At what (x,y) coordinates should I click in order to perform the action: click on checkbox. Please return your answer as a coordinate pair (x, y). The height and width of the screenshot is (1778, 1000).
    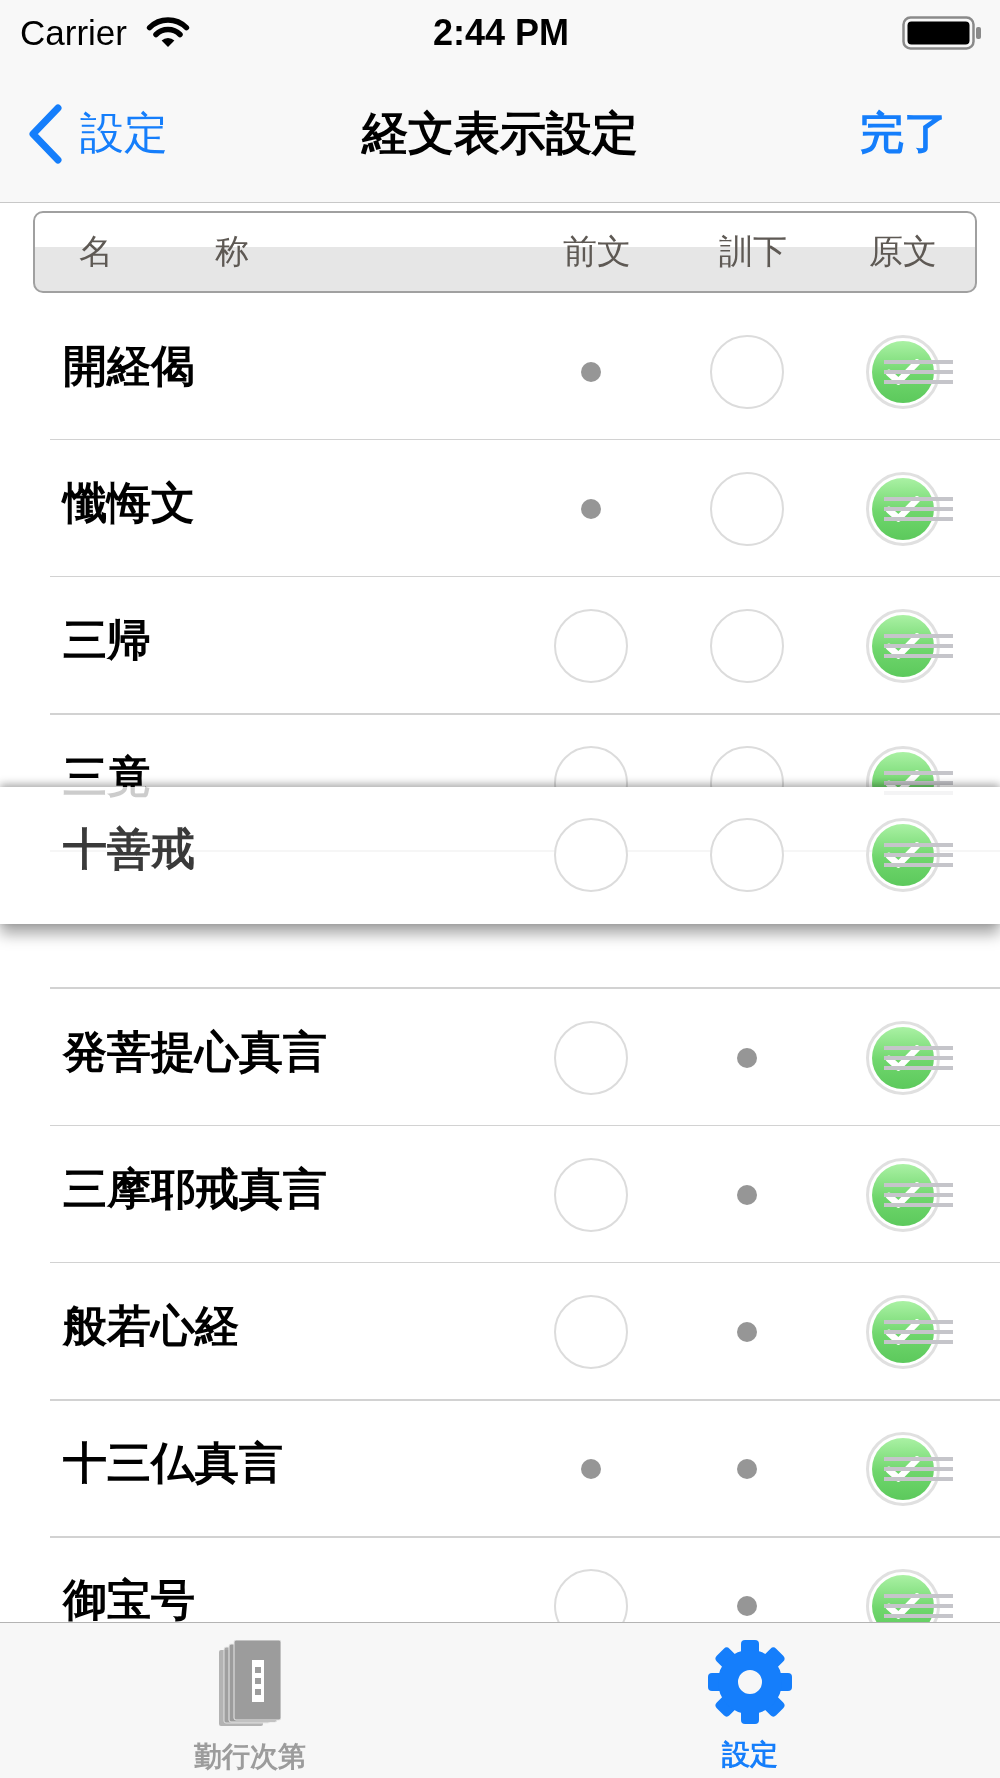
    Looking at the image, I should click on (591, 1595).